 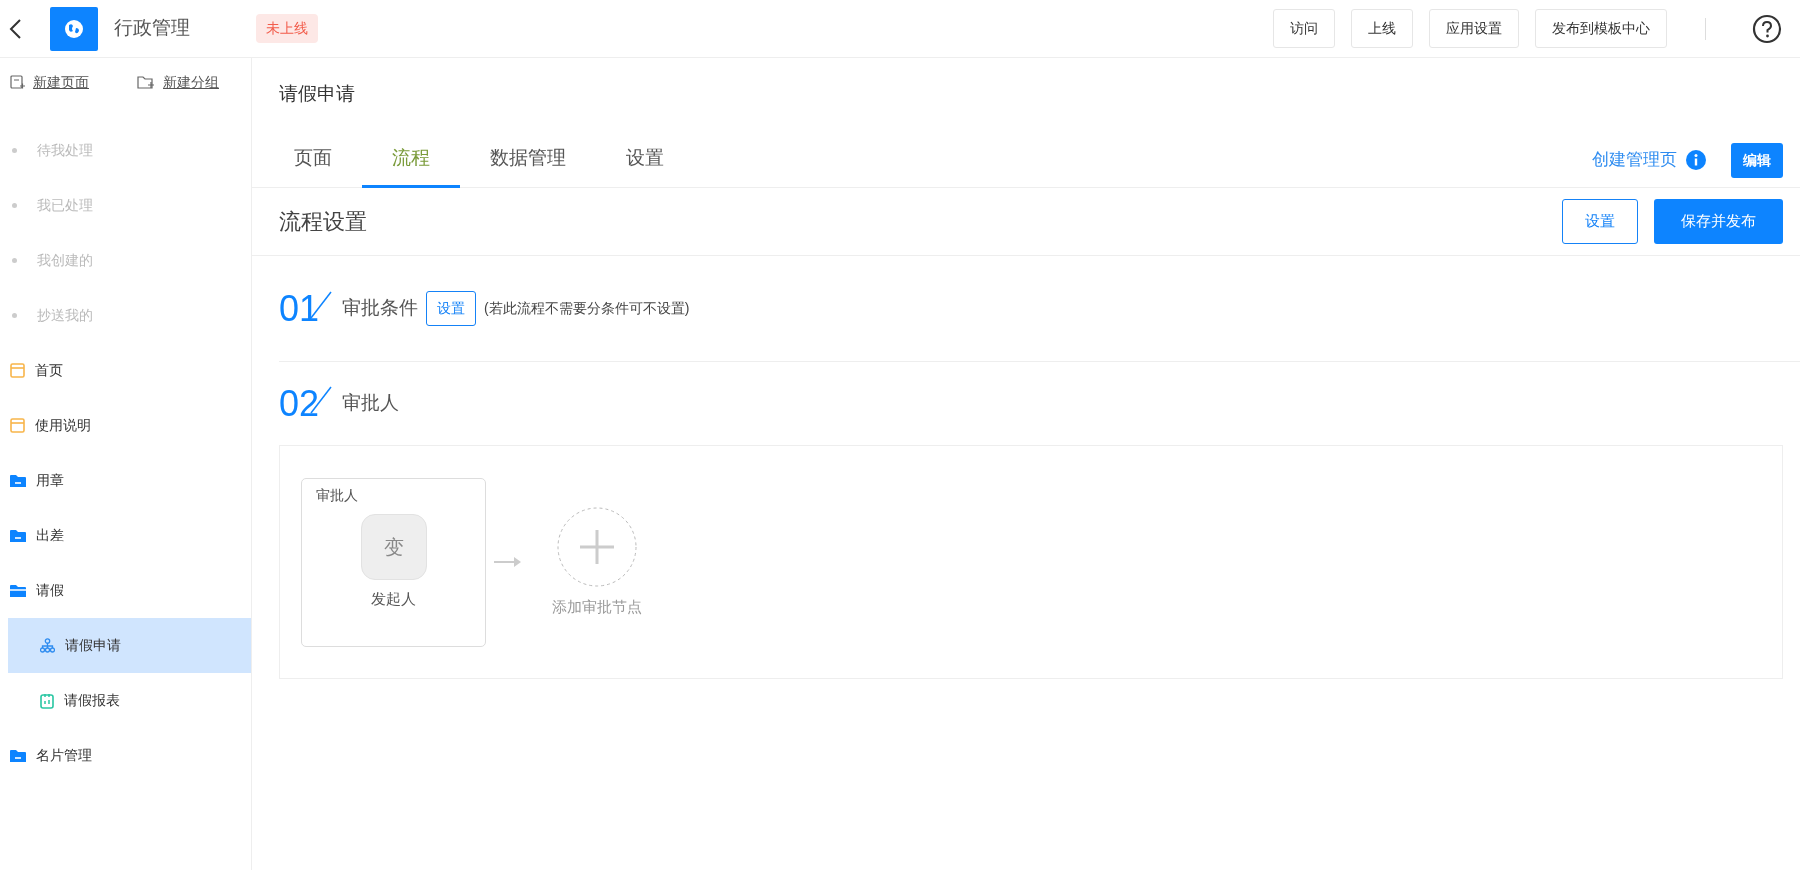 I want to click on tab: 数据管理, so click(x=528, y=160).